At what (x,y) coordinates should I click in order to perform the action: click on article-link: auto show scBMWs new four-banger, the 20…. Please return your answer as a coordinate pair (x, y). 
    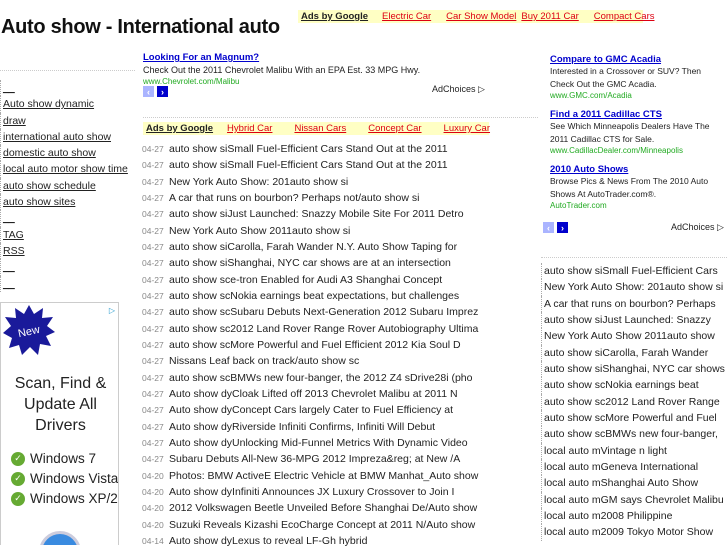
    Looking at the image, I should click on (321, 378).